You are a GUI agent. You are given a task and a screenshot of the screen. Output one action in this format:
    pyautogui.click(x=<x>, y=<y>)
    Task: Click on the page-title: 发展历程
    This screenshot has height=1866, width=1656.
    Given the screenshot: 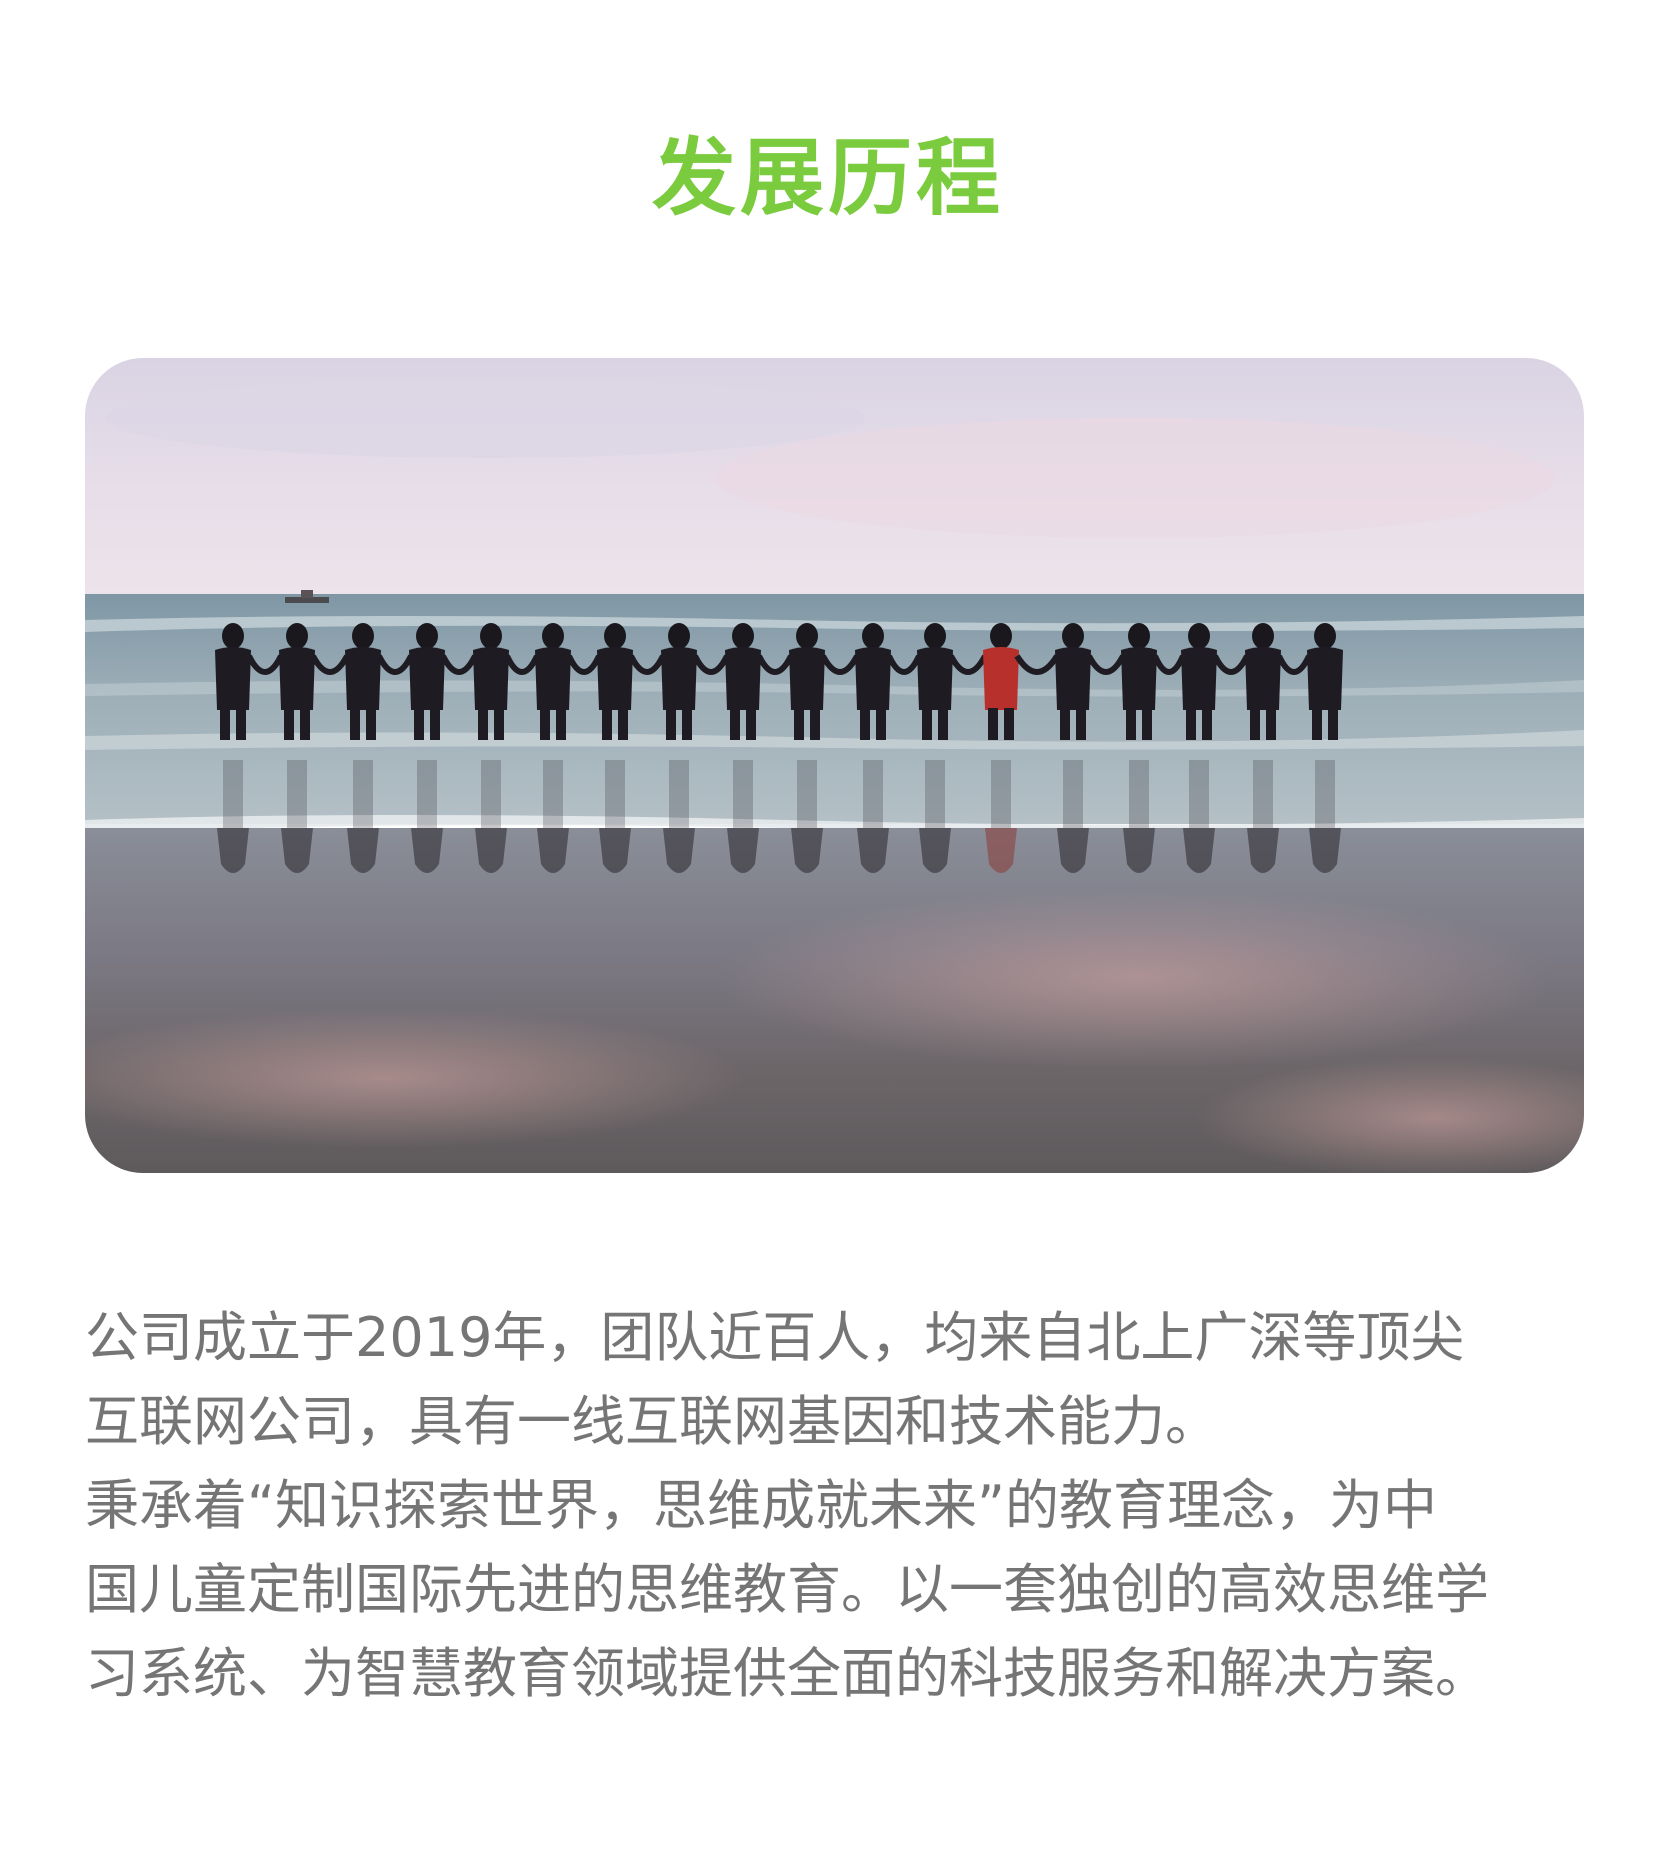 What is the action you would take?
    pyautogui.click(x=827, y=178)
    